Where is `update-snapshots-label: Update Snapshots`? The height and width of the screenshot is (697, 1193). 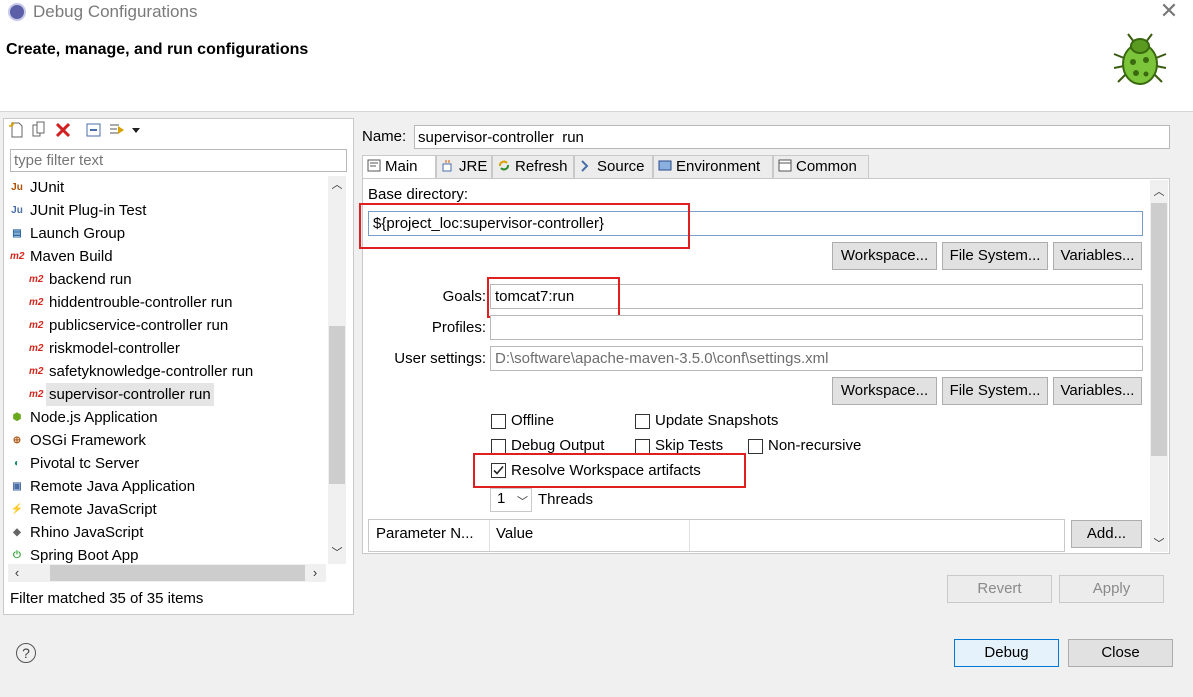 update-snapshots-label: Update Snapshots is located at coordinates (716, 420).